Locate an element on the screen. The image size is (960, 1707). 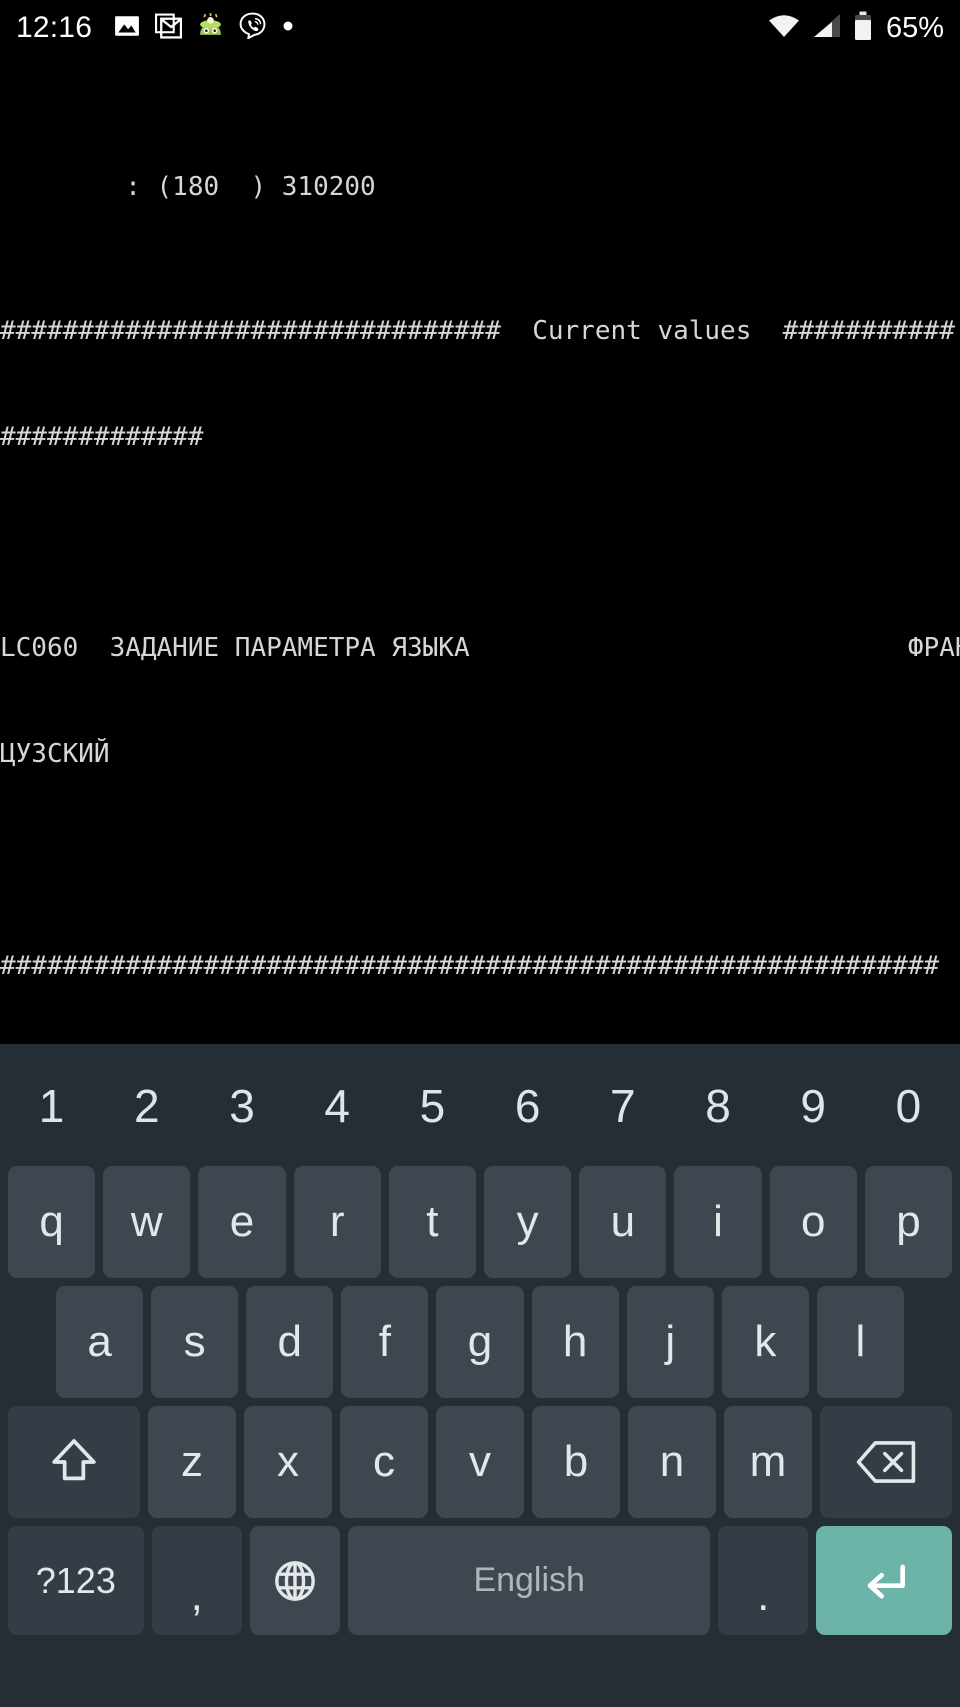
globe-icon is located at coordinates (295, 1581).